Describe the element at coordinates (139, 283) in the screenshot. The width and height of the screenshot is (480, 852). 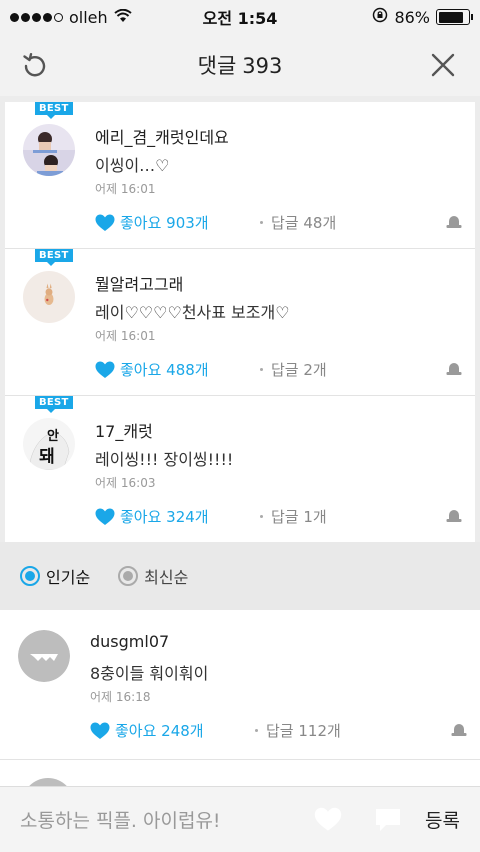
I see `comment-nickname: 뭘알려고그래` at that location.